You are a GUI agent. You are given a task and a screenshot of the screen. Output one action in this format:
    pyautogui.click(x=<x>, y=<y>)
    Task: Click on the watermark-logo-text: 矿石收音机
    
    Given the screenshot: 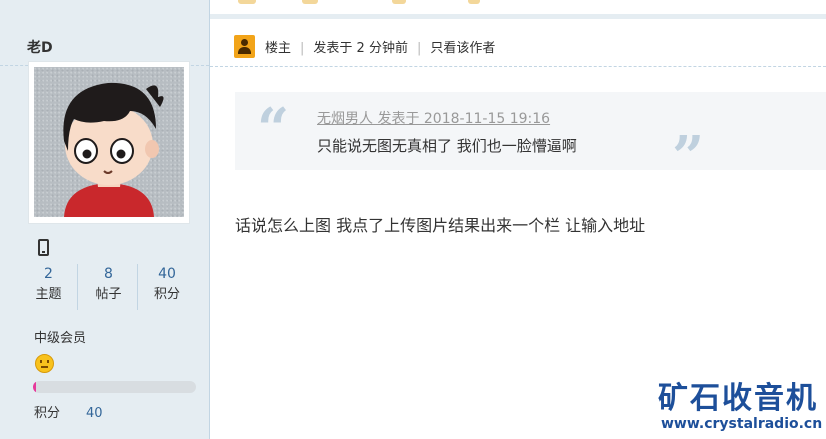 What is the action you would take?
    pyautogui.click(x=738, y=398)
    